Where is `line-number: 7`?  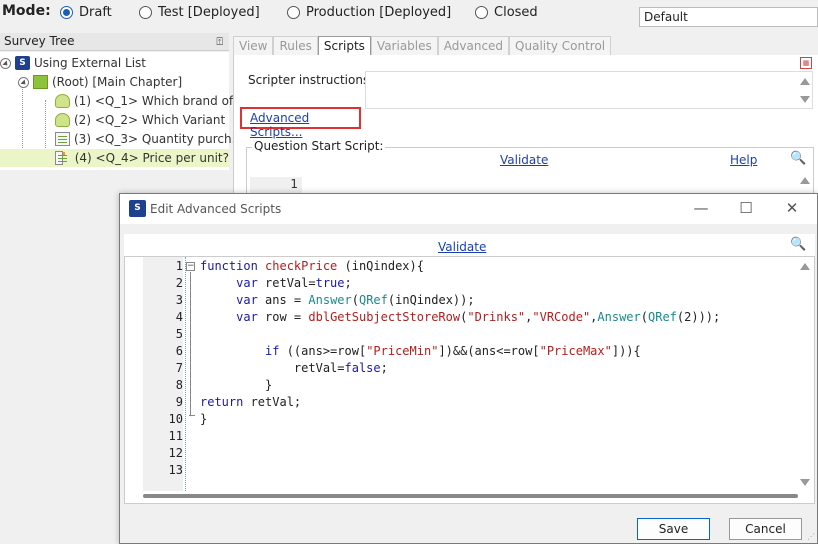
line-number: 7 is located at coordinates (179, 368).